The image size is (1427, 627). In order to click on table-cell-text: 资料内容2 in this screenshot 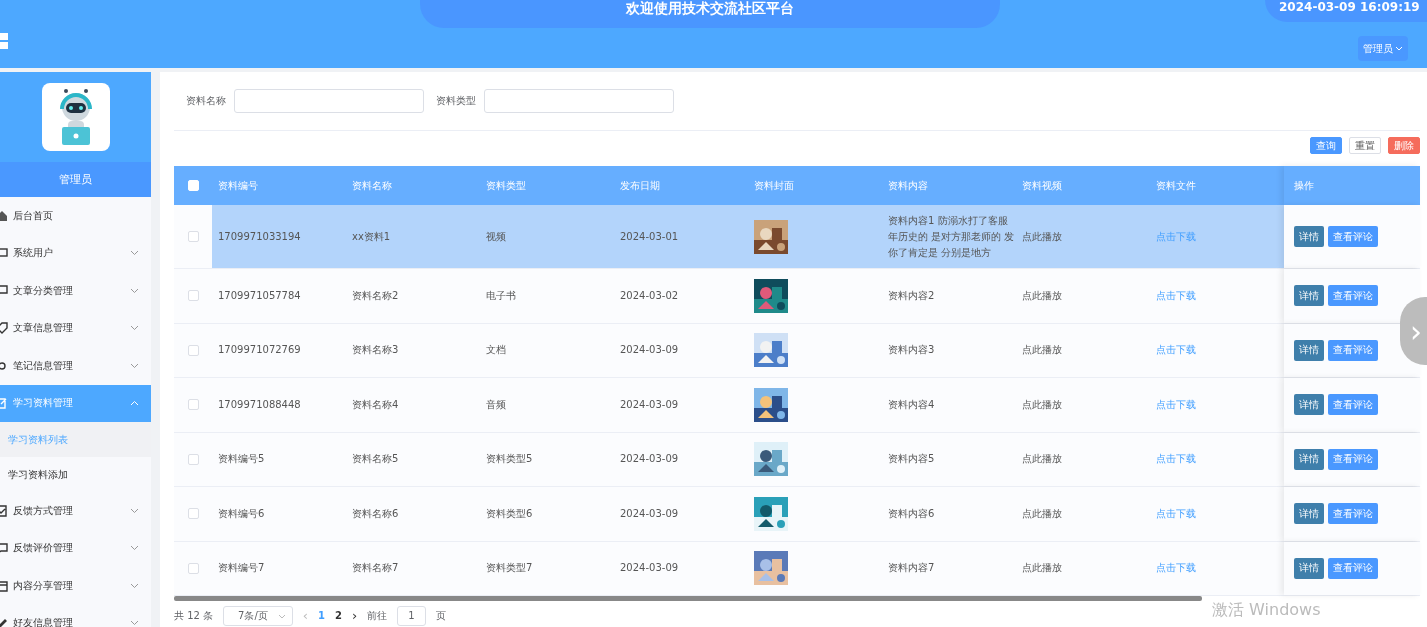, I will do `click(911, 295)`.